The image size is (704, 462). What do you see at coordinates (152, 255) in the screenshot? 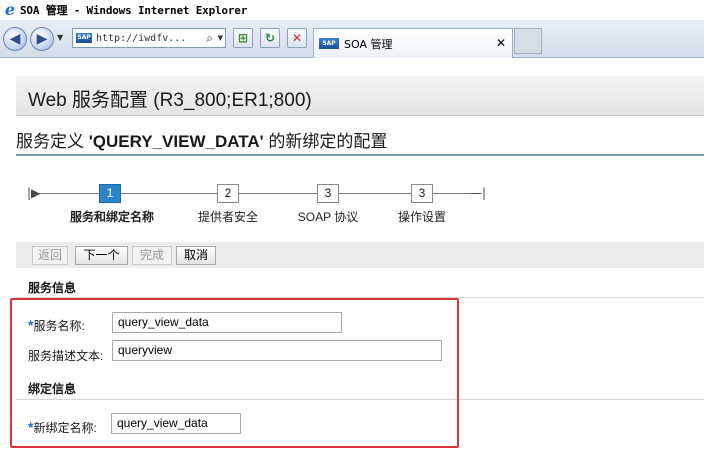
I see `finish-button: 完成` at bounding box center [152, 255].